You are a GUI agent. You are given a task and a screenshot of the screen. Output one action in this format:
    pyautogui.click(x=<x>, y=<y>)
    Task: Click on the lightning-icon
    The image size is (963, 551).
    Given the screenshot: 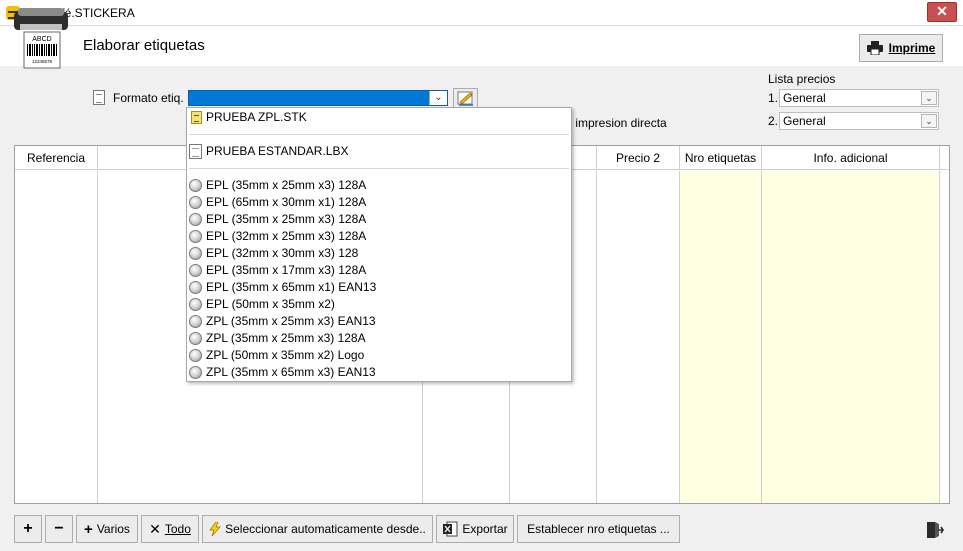 What is the action you would take?
    pyautogui.click(x=215, y=529)
    